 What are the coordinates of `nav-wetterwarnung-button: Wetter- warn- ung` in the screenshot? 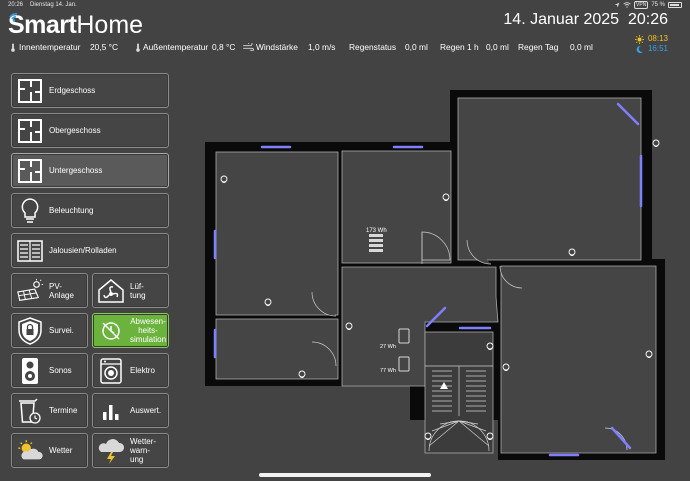 It's located at (130, 450).